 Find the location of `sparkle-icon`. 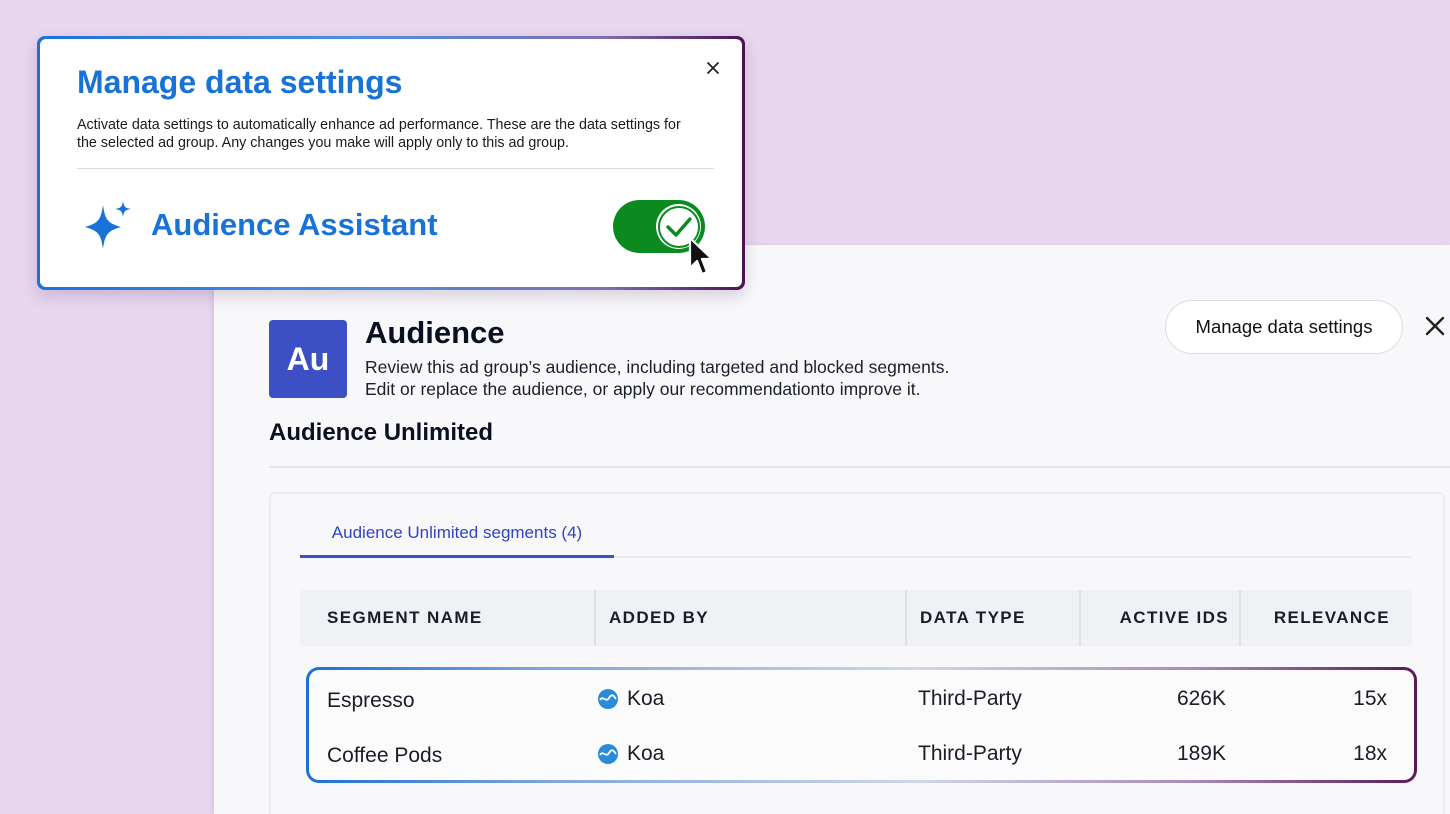

sparkle-icon is located at coordinates (108, 225).